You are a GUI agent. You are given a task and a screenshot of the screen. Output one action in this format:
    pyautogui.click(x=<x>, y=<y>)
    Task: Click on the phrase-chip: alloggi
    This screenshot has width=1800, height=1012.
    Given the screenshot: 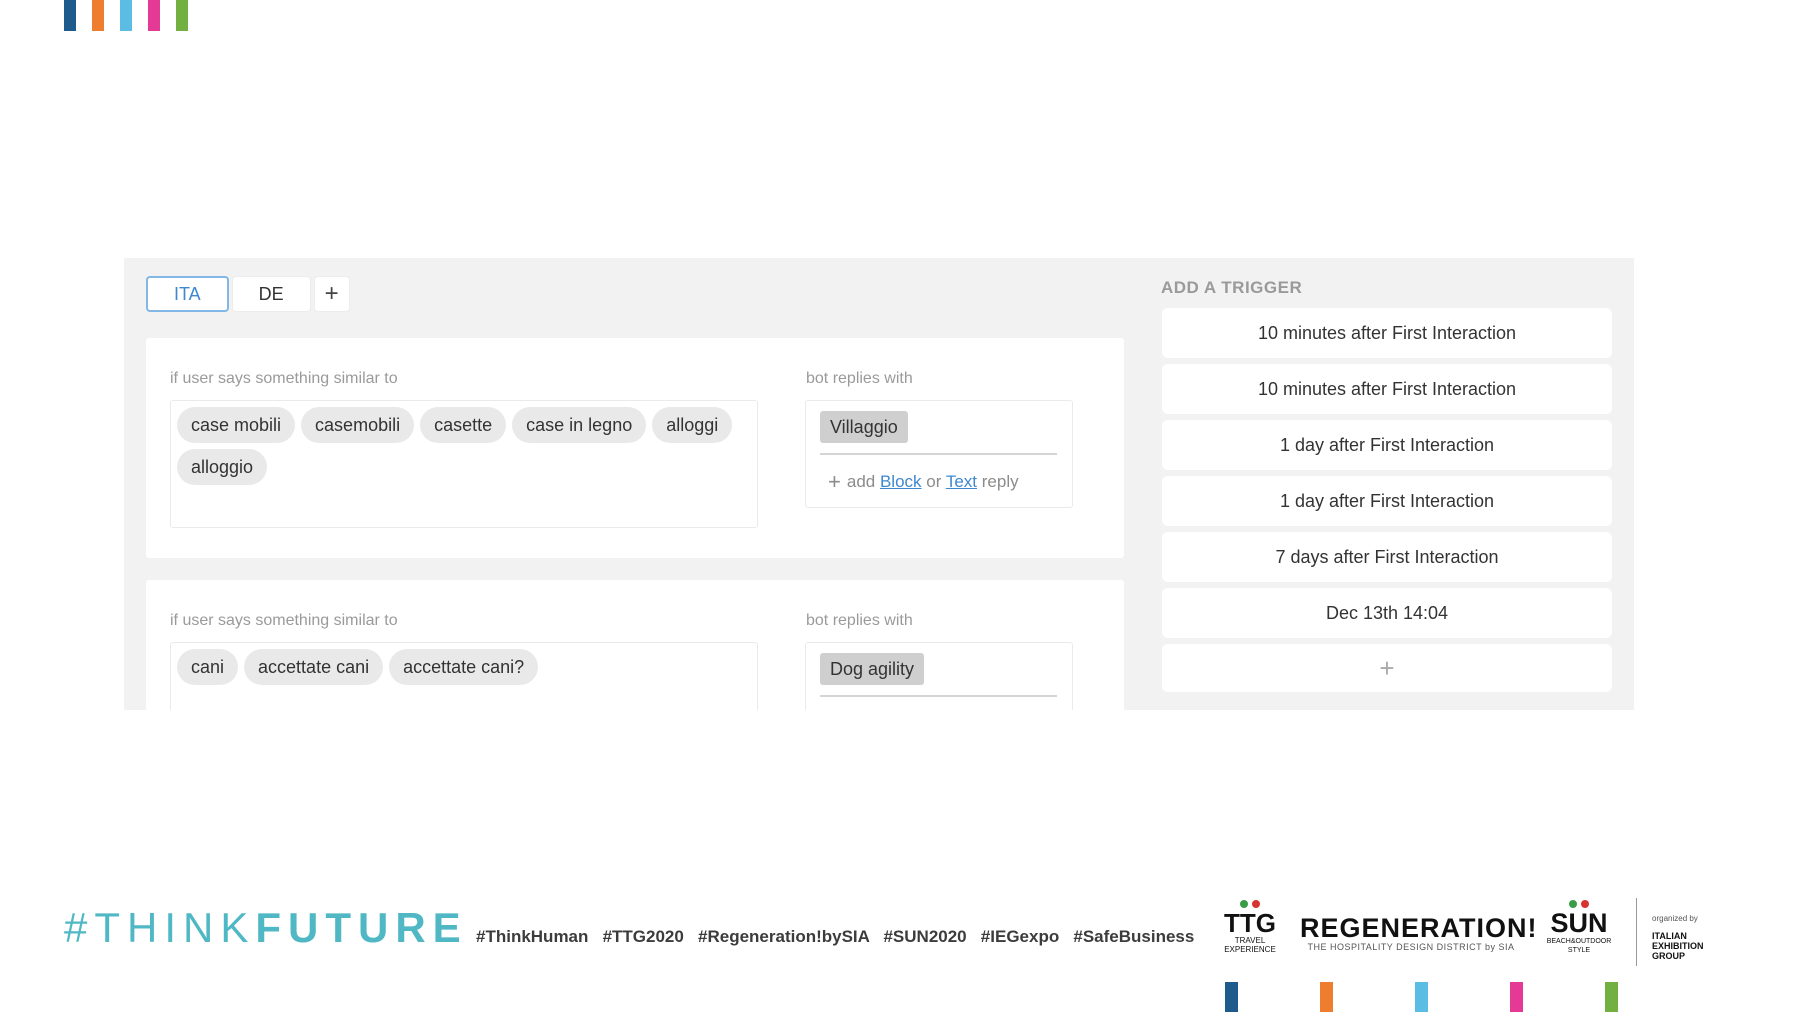 What is the action you would take?
    pyautogui.click(x=692, y=425)
    